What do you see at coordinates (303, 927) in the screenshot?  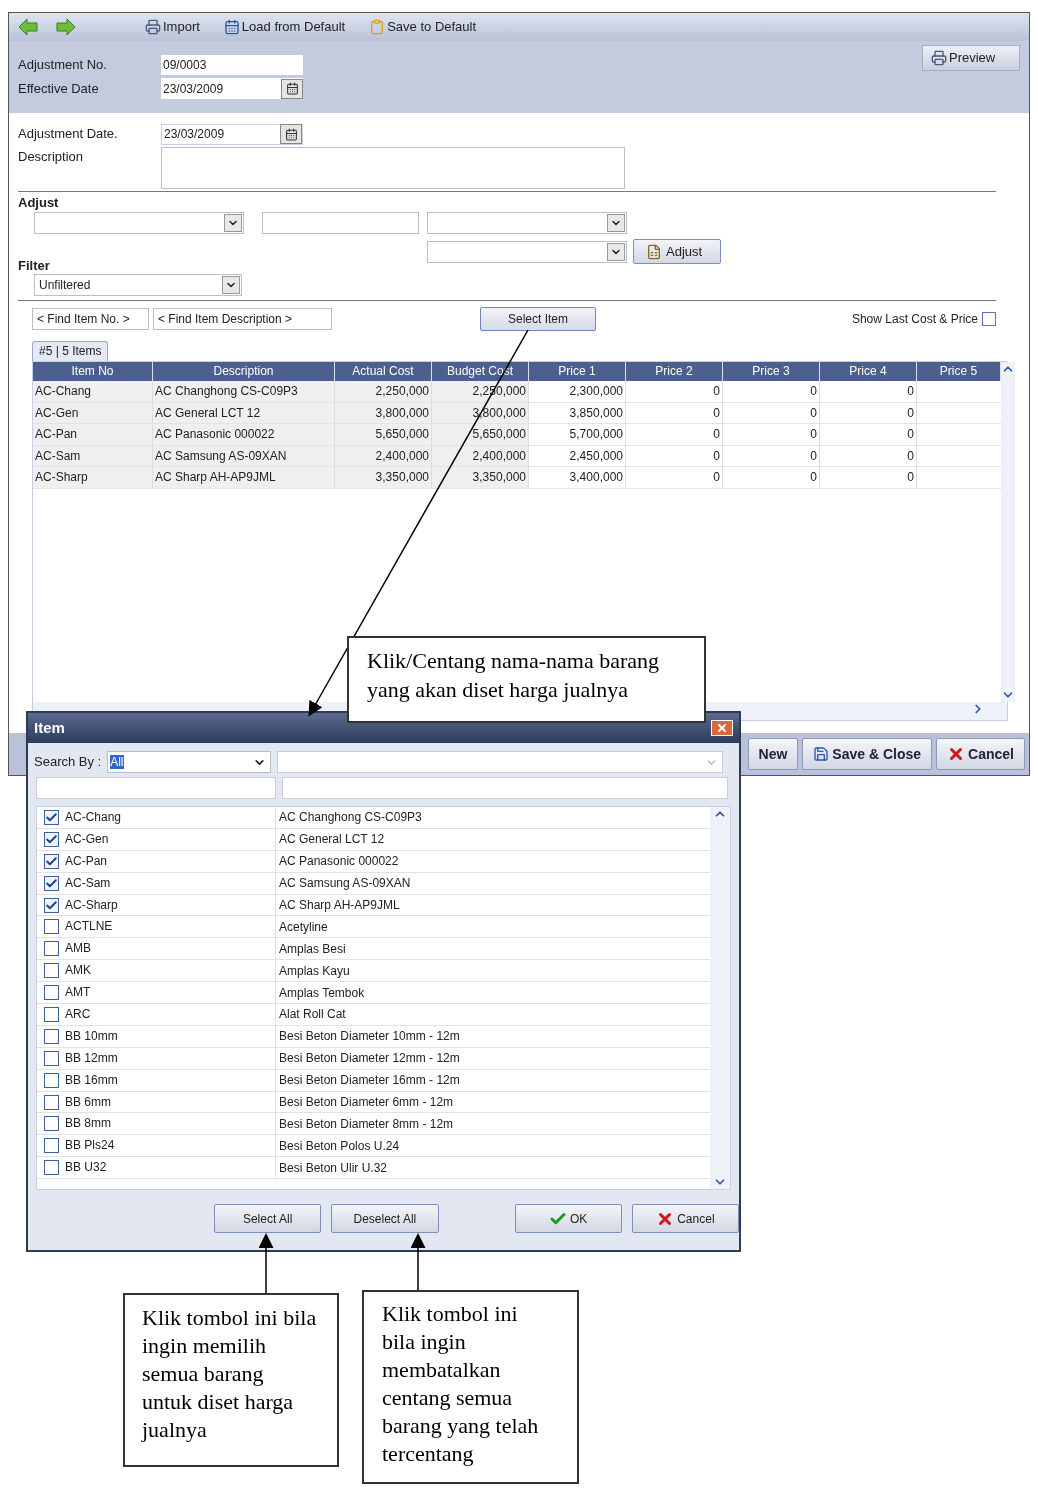 I see `item-description: Acetyline` at bounding box center [303, 927].